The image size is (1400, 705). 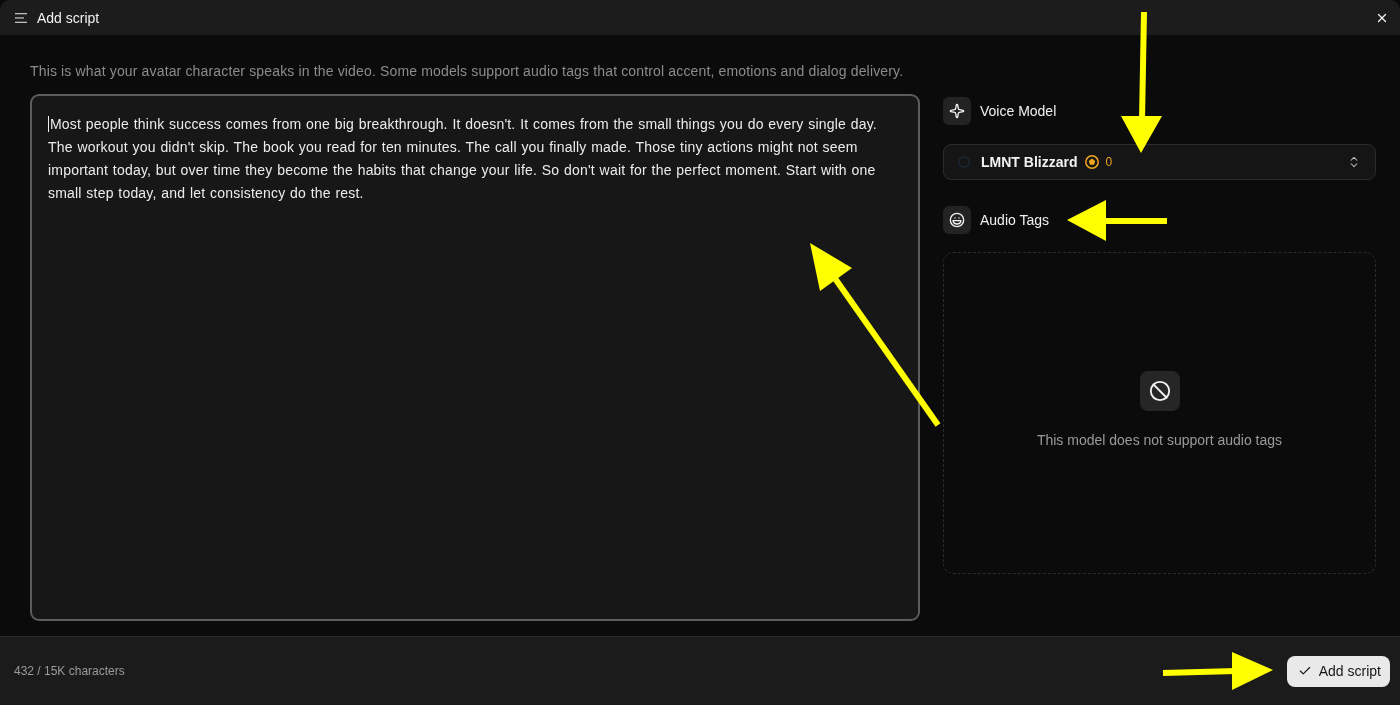 I want to click on add-script-button: Add script, so click(x=1338, y=671).